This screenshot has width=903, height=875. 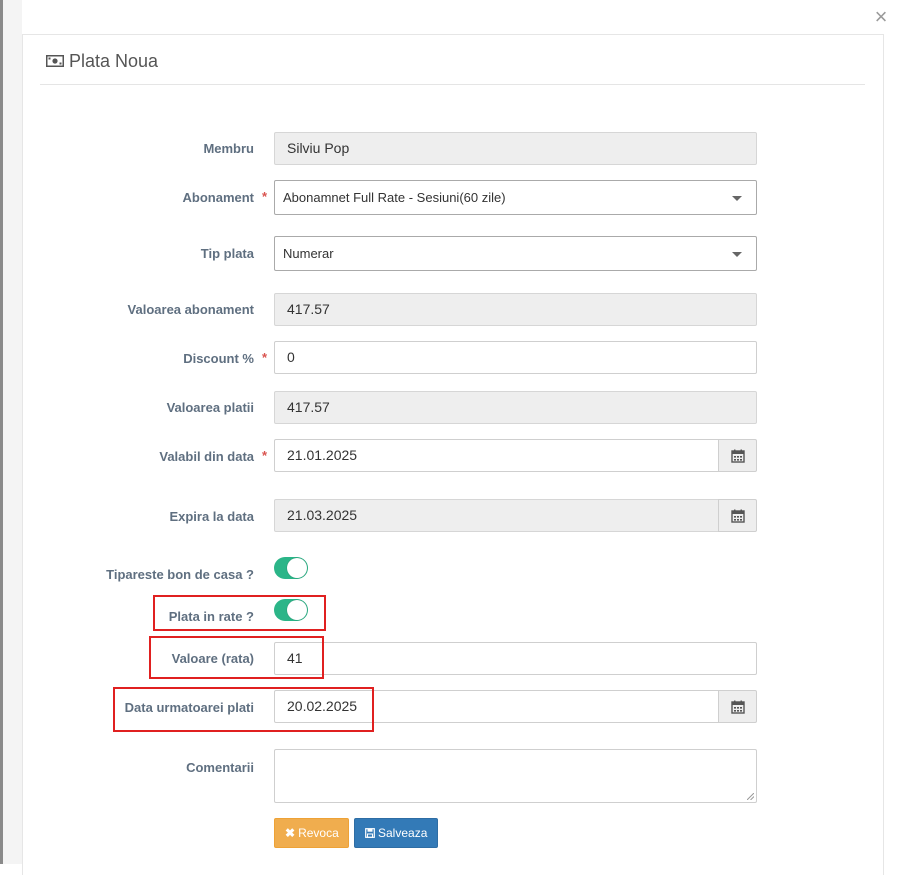 What do you see at coordinates (218, 358) in the screenshot?
I see `discount-label: Discount %` at bounding box center [218, 358].